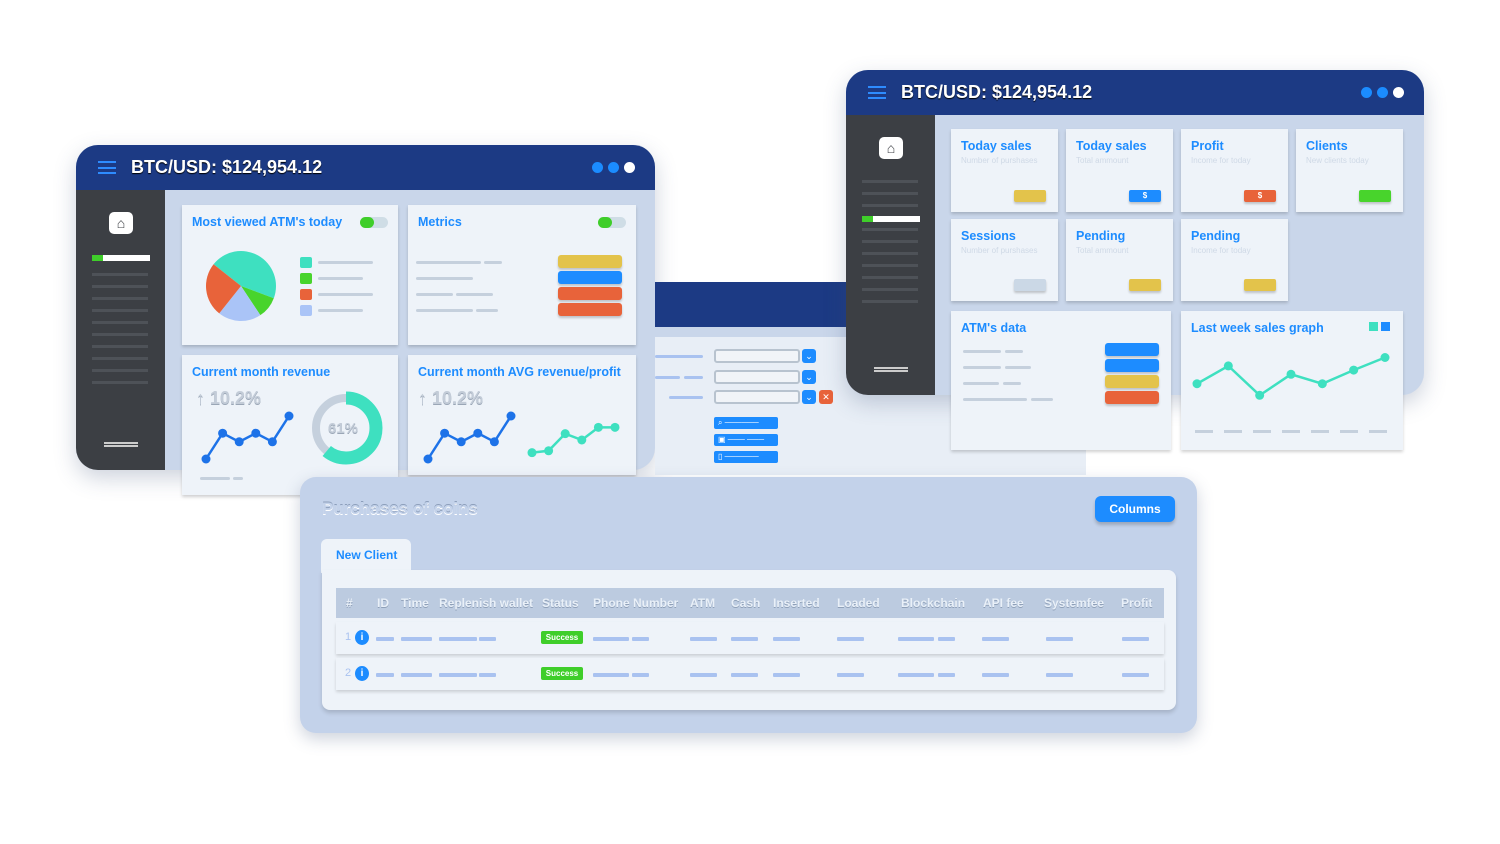 The image size is (1500, 844). What do you see at coordinates (1221, 160) in the screenshot?
I see `card-subtitle: Income for today` at bounding box center [1221, 160].